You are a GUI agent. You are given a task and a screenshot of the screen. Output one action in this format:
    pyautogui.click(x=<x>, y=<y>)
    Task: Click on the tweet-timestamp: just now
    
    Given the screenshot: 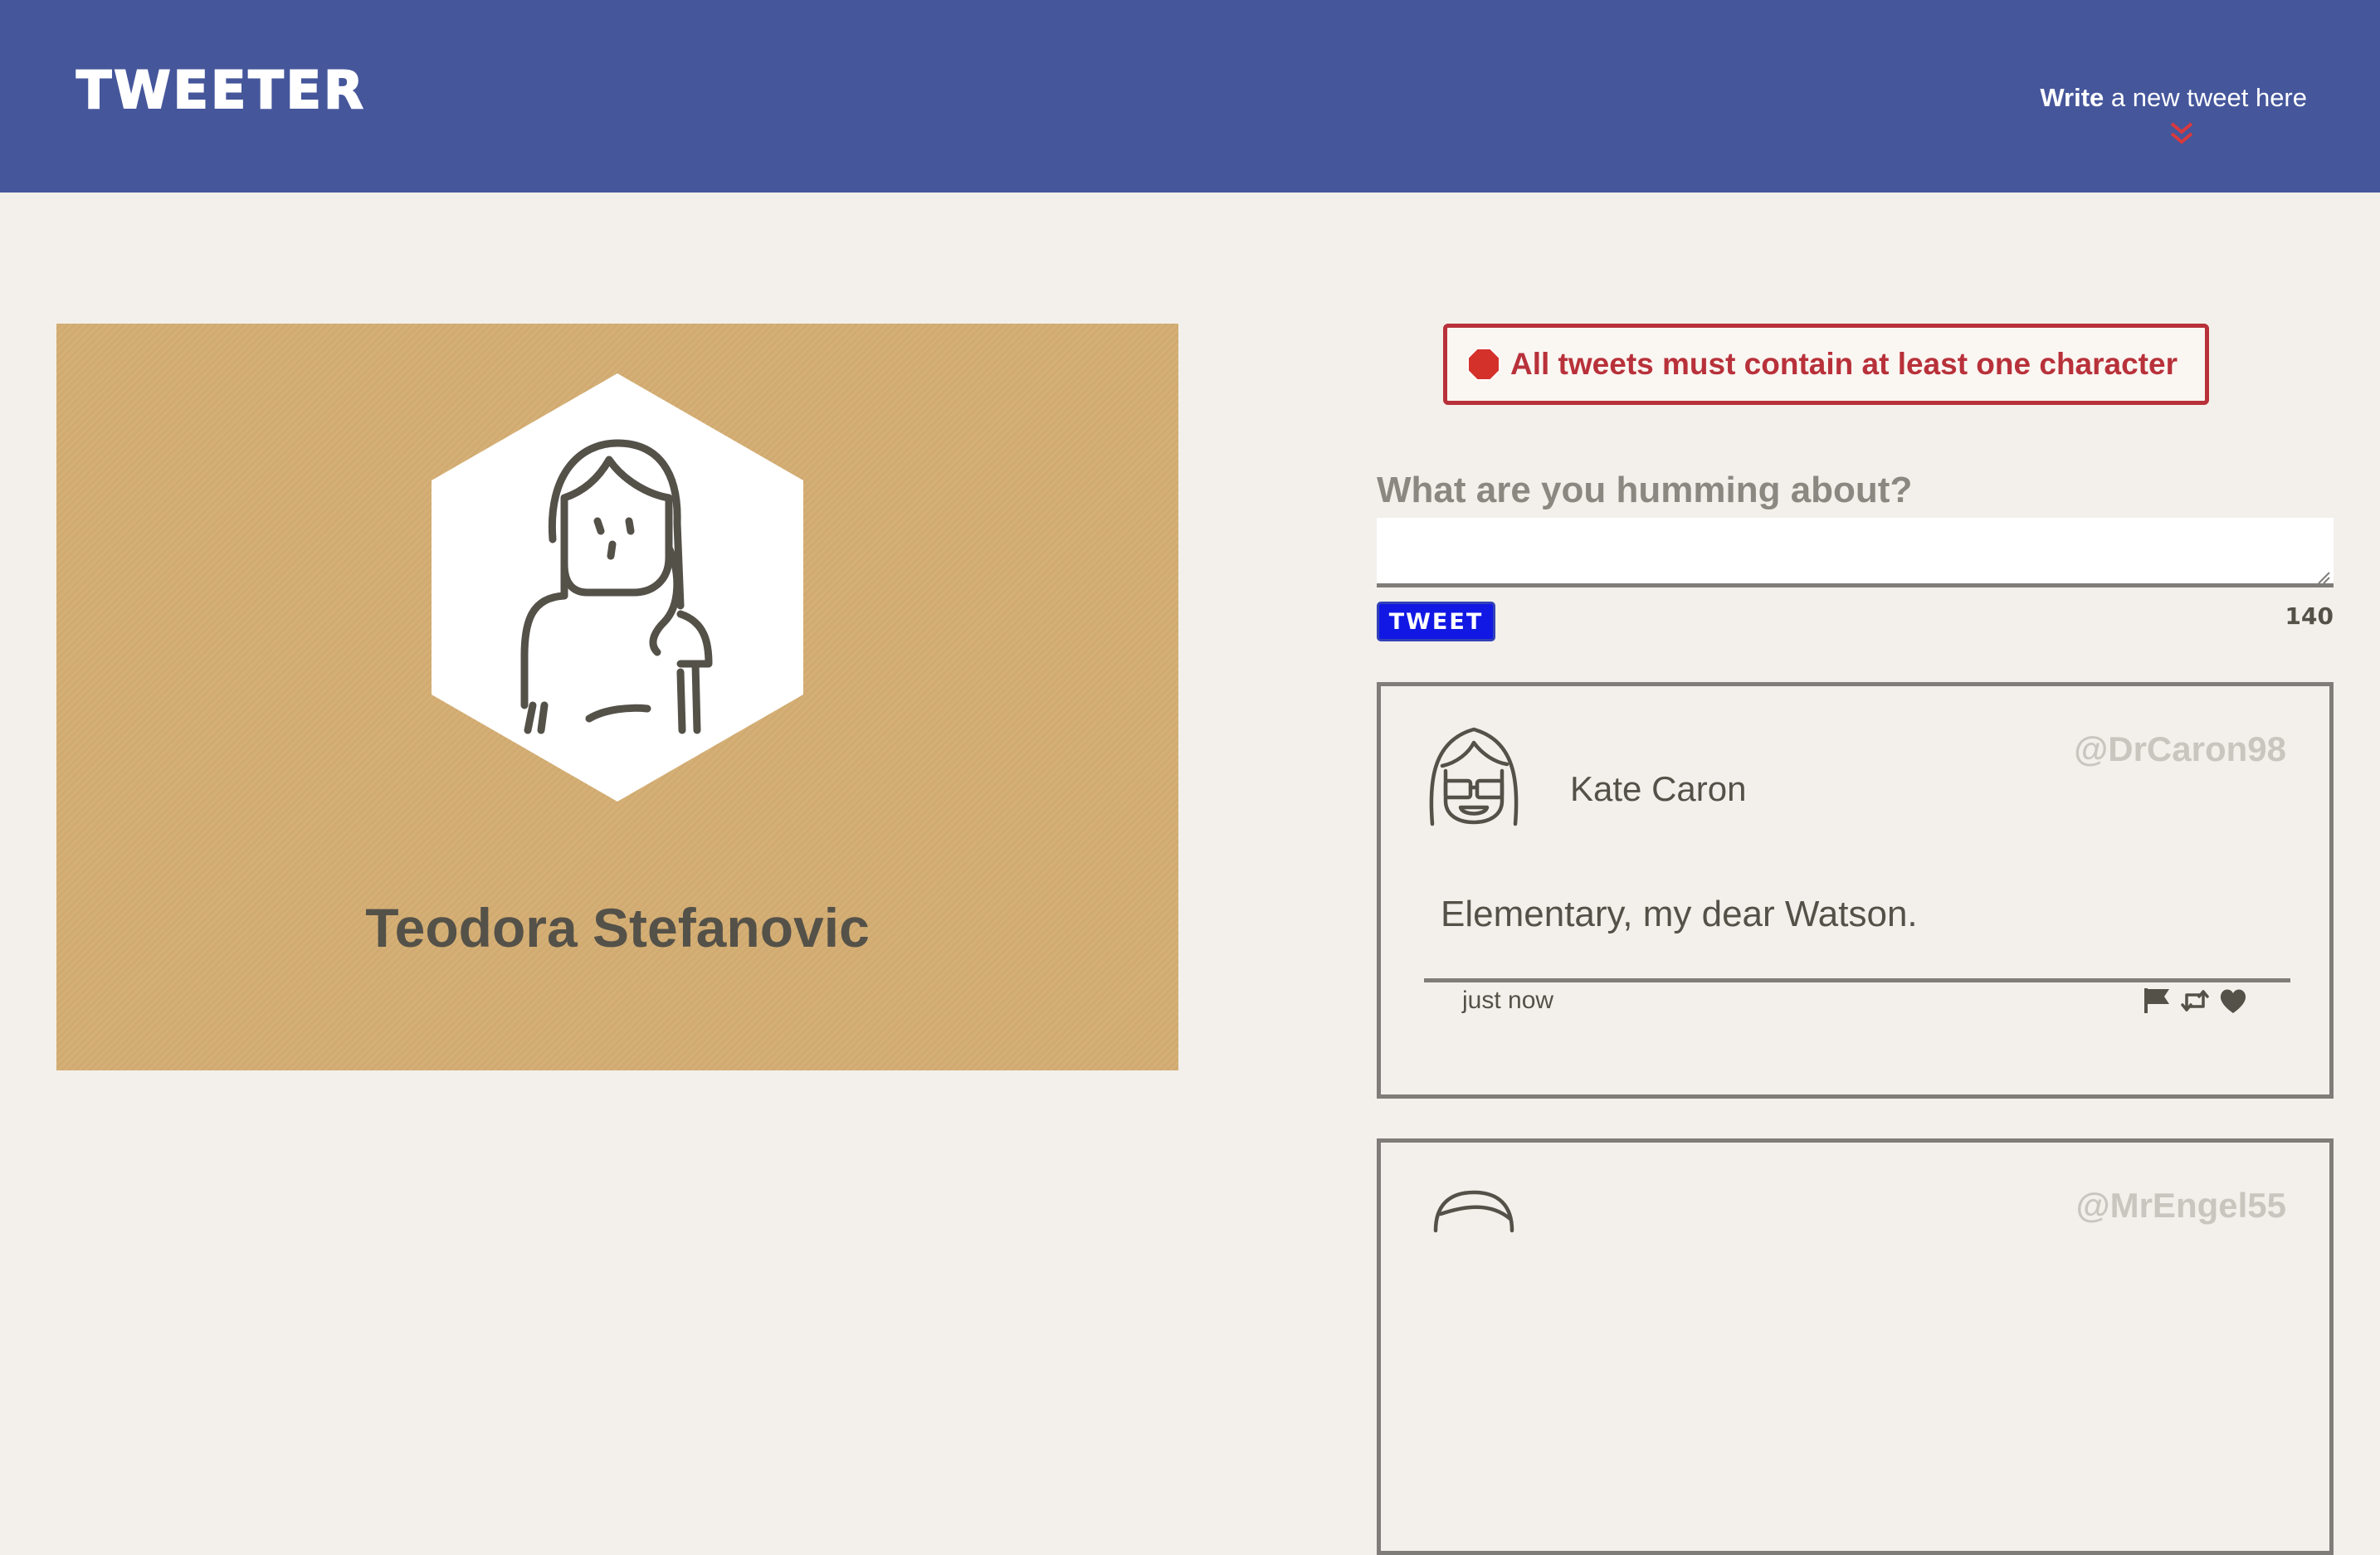 What is the action you would take?
    pyautogui.click(x=1508, y=1000)
    